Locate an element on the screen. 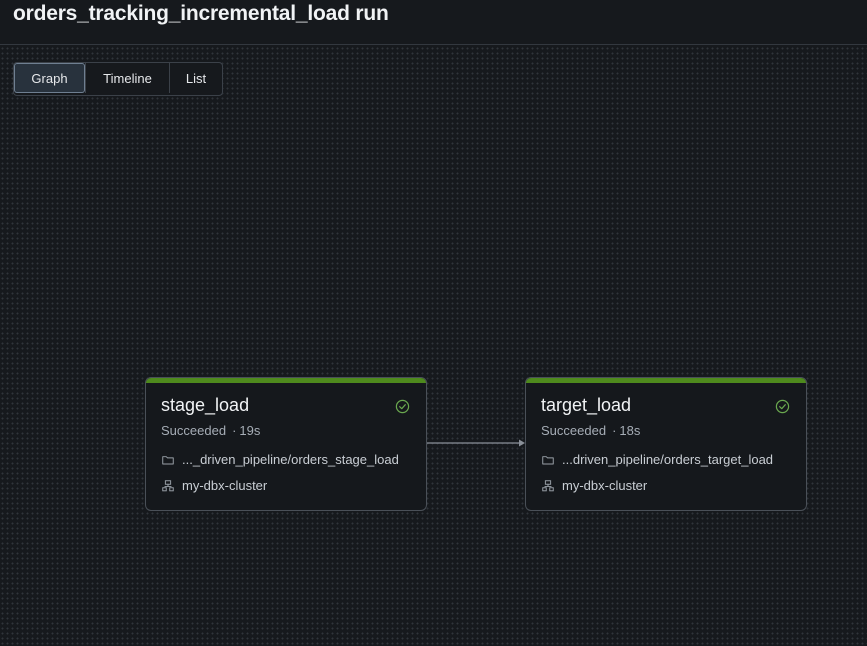 The width and height of the screenshot is (867, 646). page-title: orders_tracking_incremental_load run is located at coordinates (201, 13).